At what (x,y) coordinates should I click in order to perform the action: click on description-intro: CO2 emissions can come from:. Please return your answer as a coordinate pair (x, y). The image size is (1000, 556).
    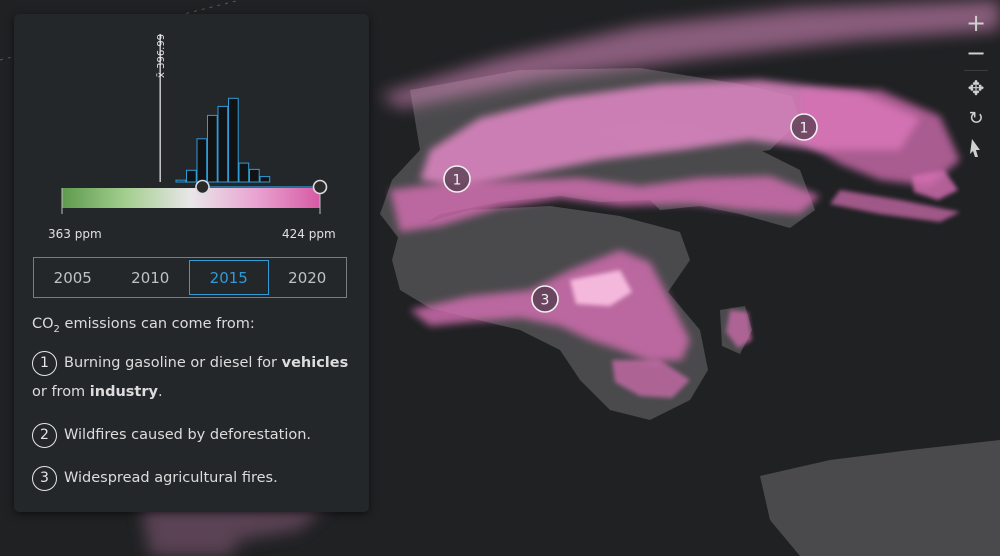
    Looking at the image, I should click on (197, 325).